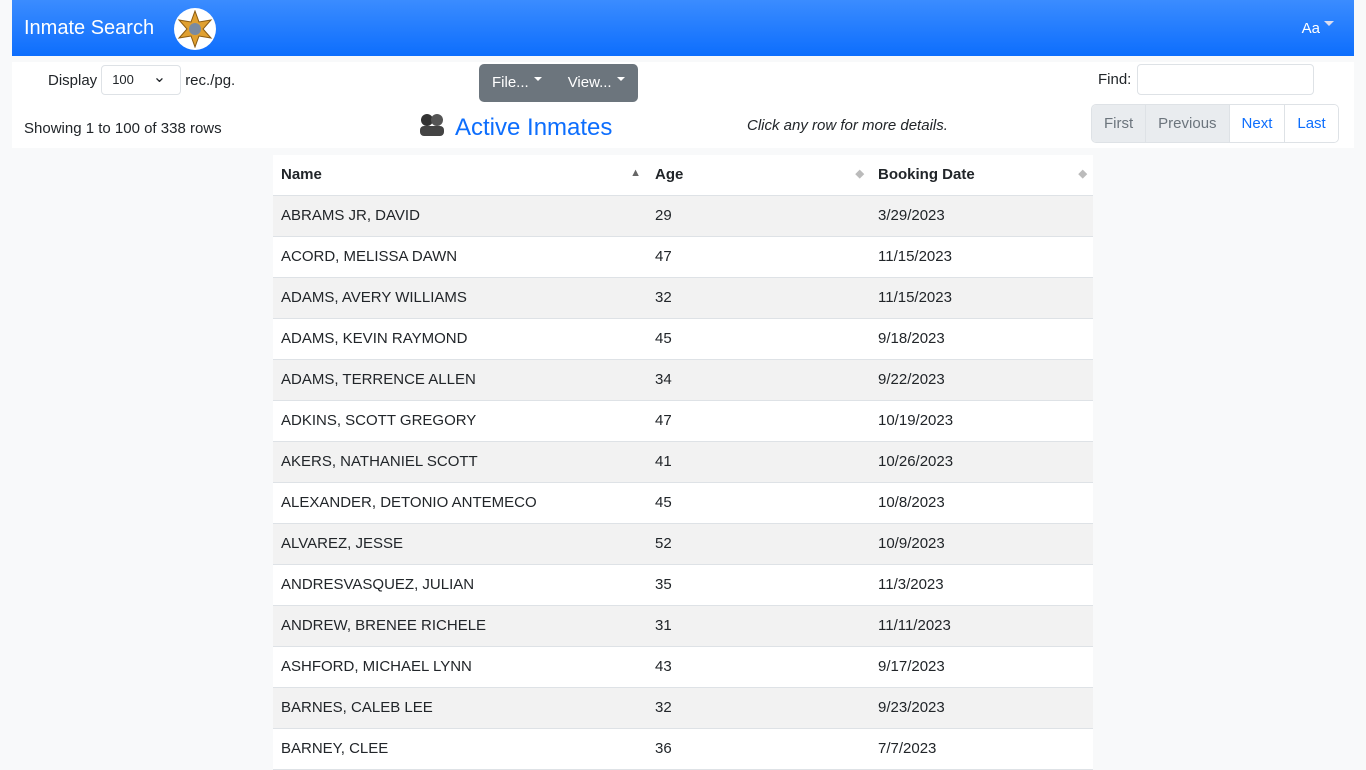  I want to click on table-row: ADKINS, SCOTT GREGORY 47 10/19/2023, so click(683, 421).